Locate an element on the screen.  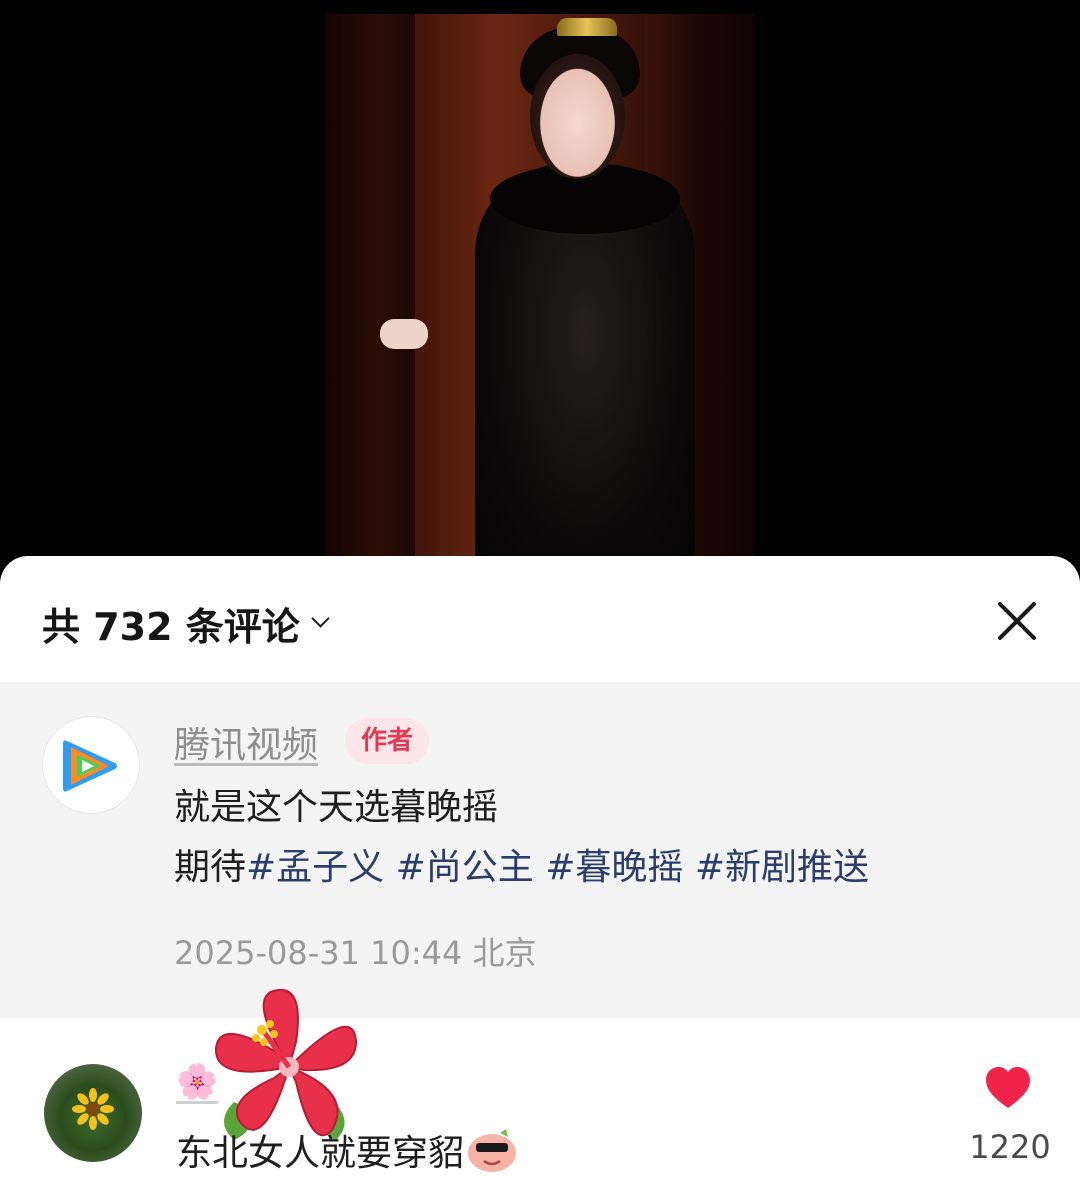
comment-text-prefix: 期待 is located at coordinates (210, 867).